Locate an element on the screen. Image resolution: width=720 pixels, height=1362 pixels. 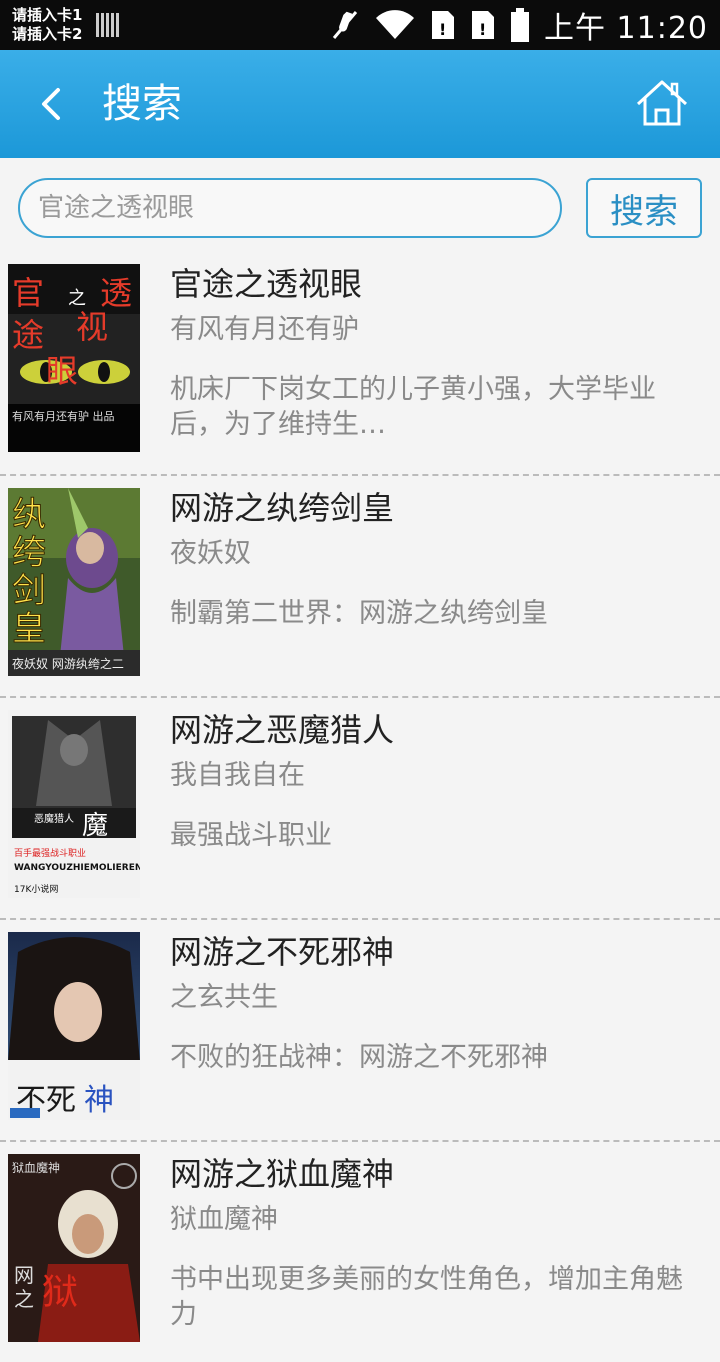
search-input is located at coordinates (290, 208).